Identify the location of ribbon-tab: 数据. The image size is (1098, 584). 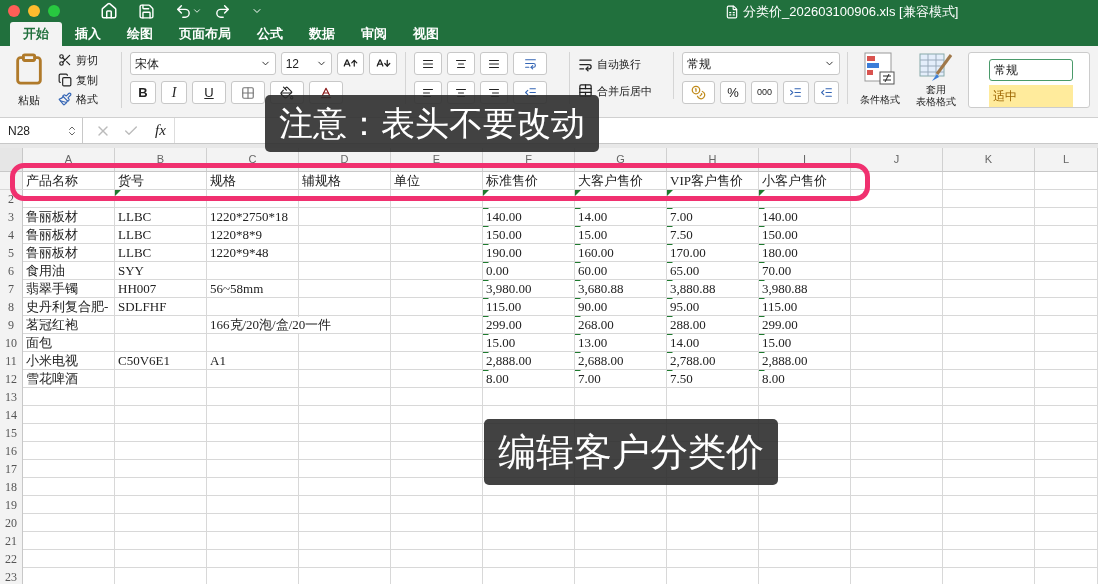
(322, 34).